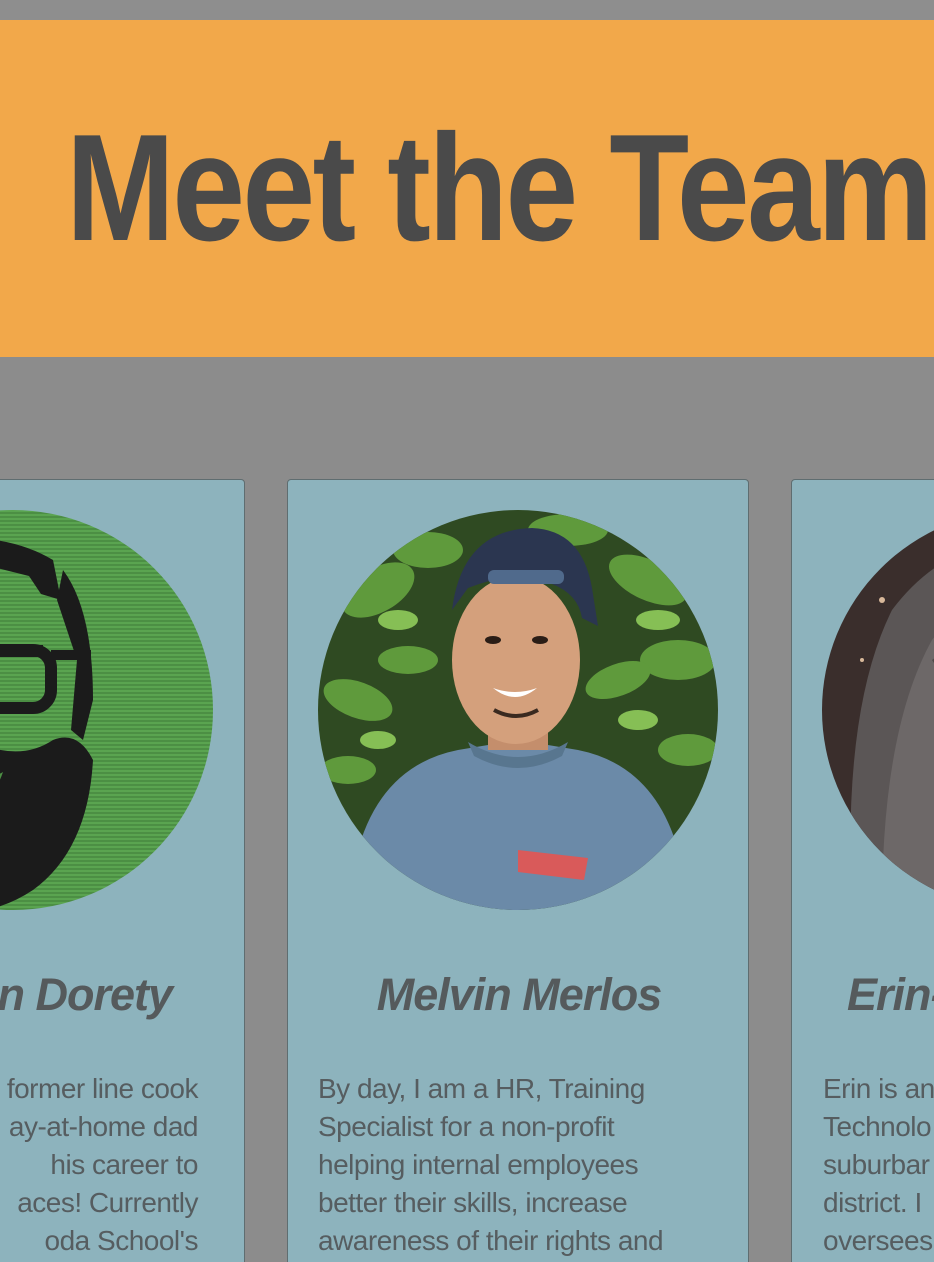 This screenshot has width=934, height=1262. Describe the element at coordinates (519, 994) in the screenshot. I see `member-name: Melvin Merlos` at that location.